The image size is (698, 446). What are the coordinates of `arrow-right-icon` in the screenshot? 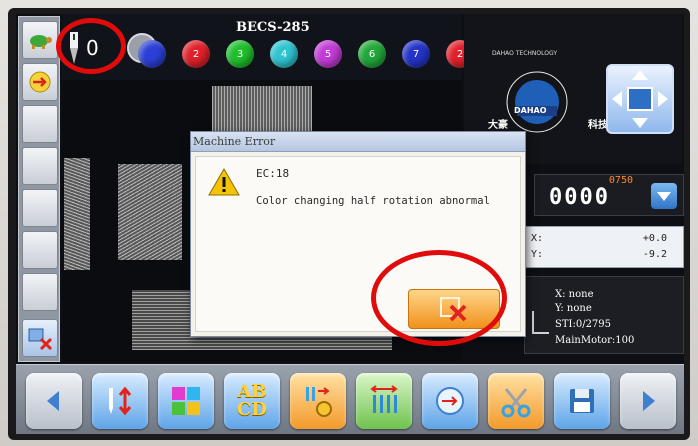 It's located at (649, 401).